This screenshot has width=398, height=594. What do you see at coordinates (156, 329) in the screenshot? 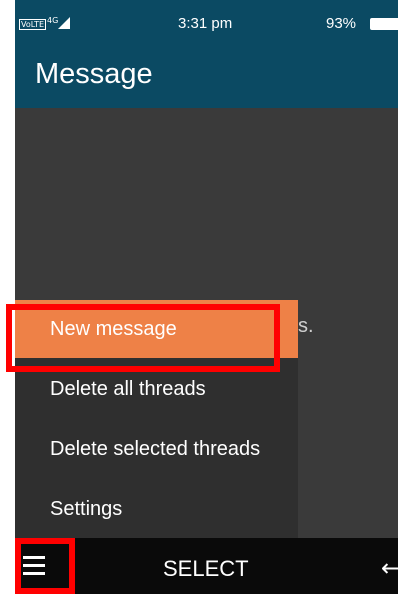
I see `menu-item-new-message: New message` at bounding box center [156, 329].